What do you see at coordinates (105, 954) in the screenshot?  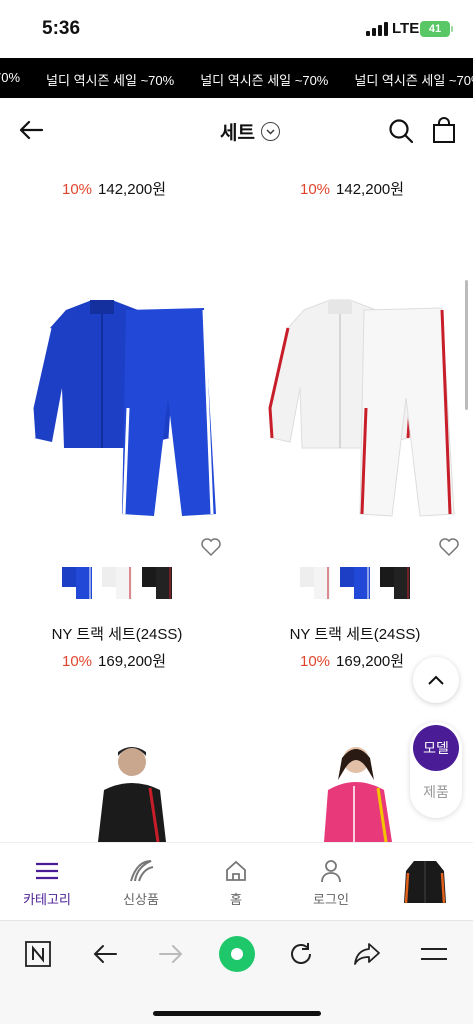 I see `back-icon` at bounding box center [105, 954].